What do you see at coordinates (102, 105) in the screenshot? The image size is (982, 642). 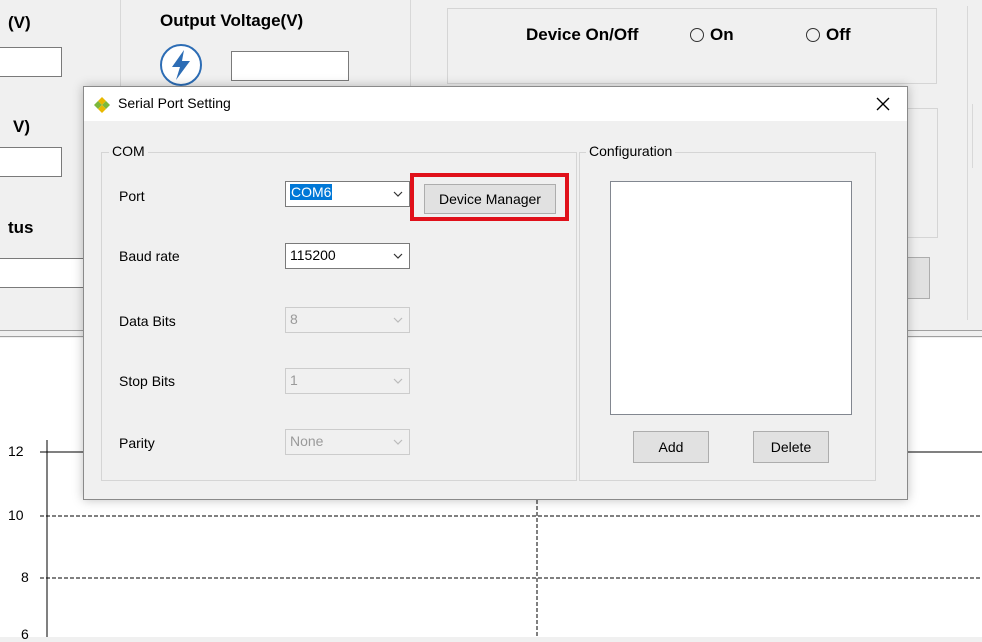 I see `app-icon` at bounding box center [102, 105].